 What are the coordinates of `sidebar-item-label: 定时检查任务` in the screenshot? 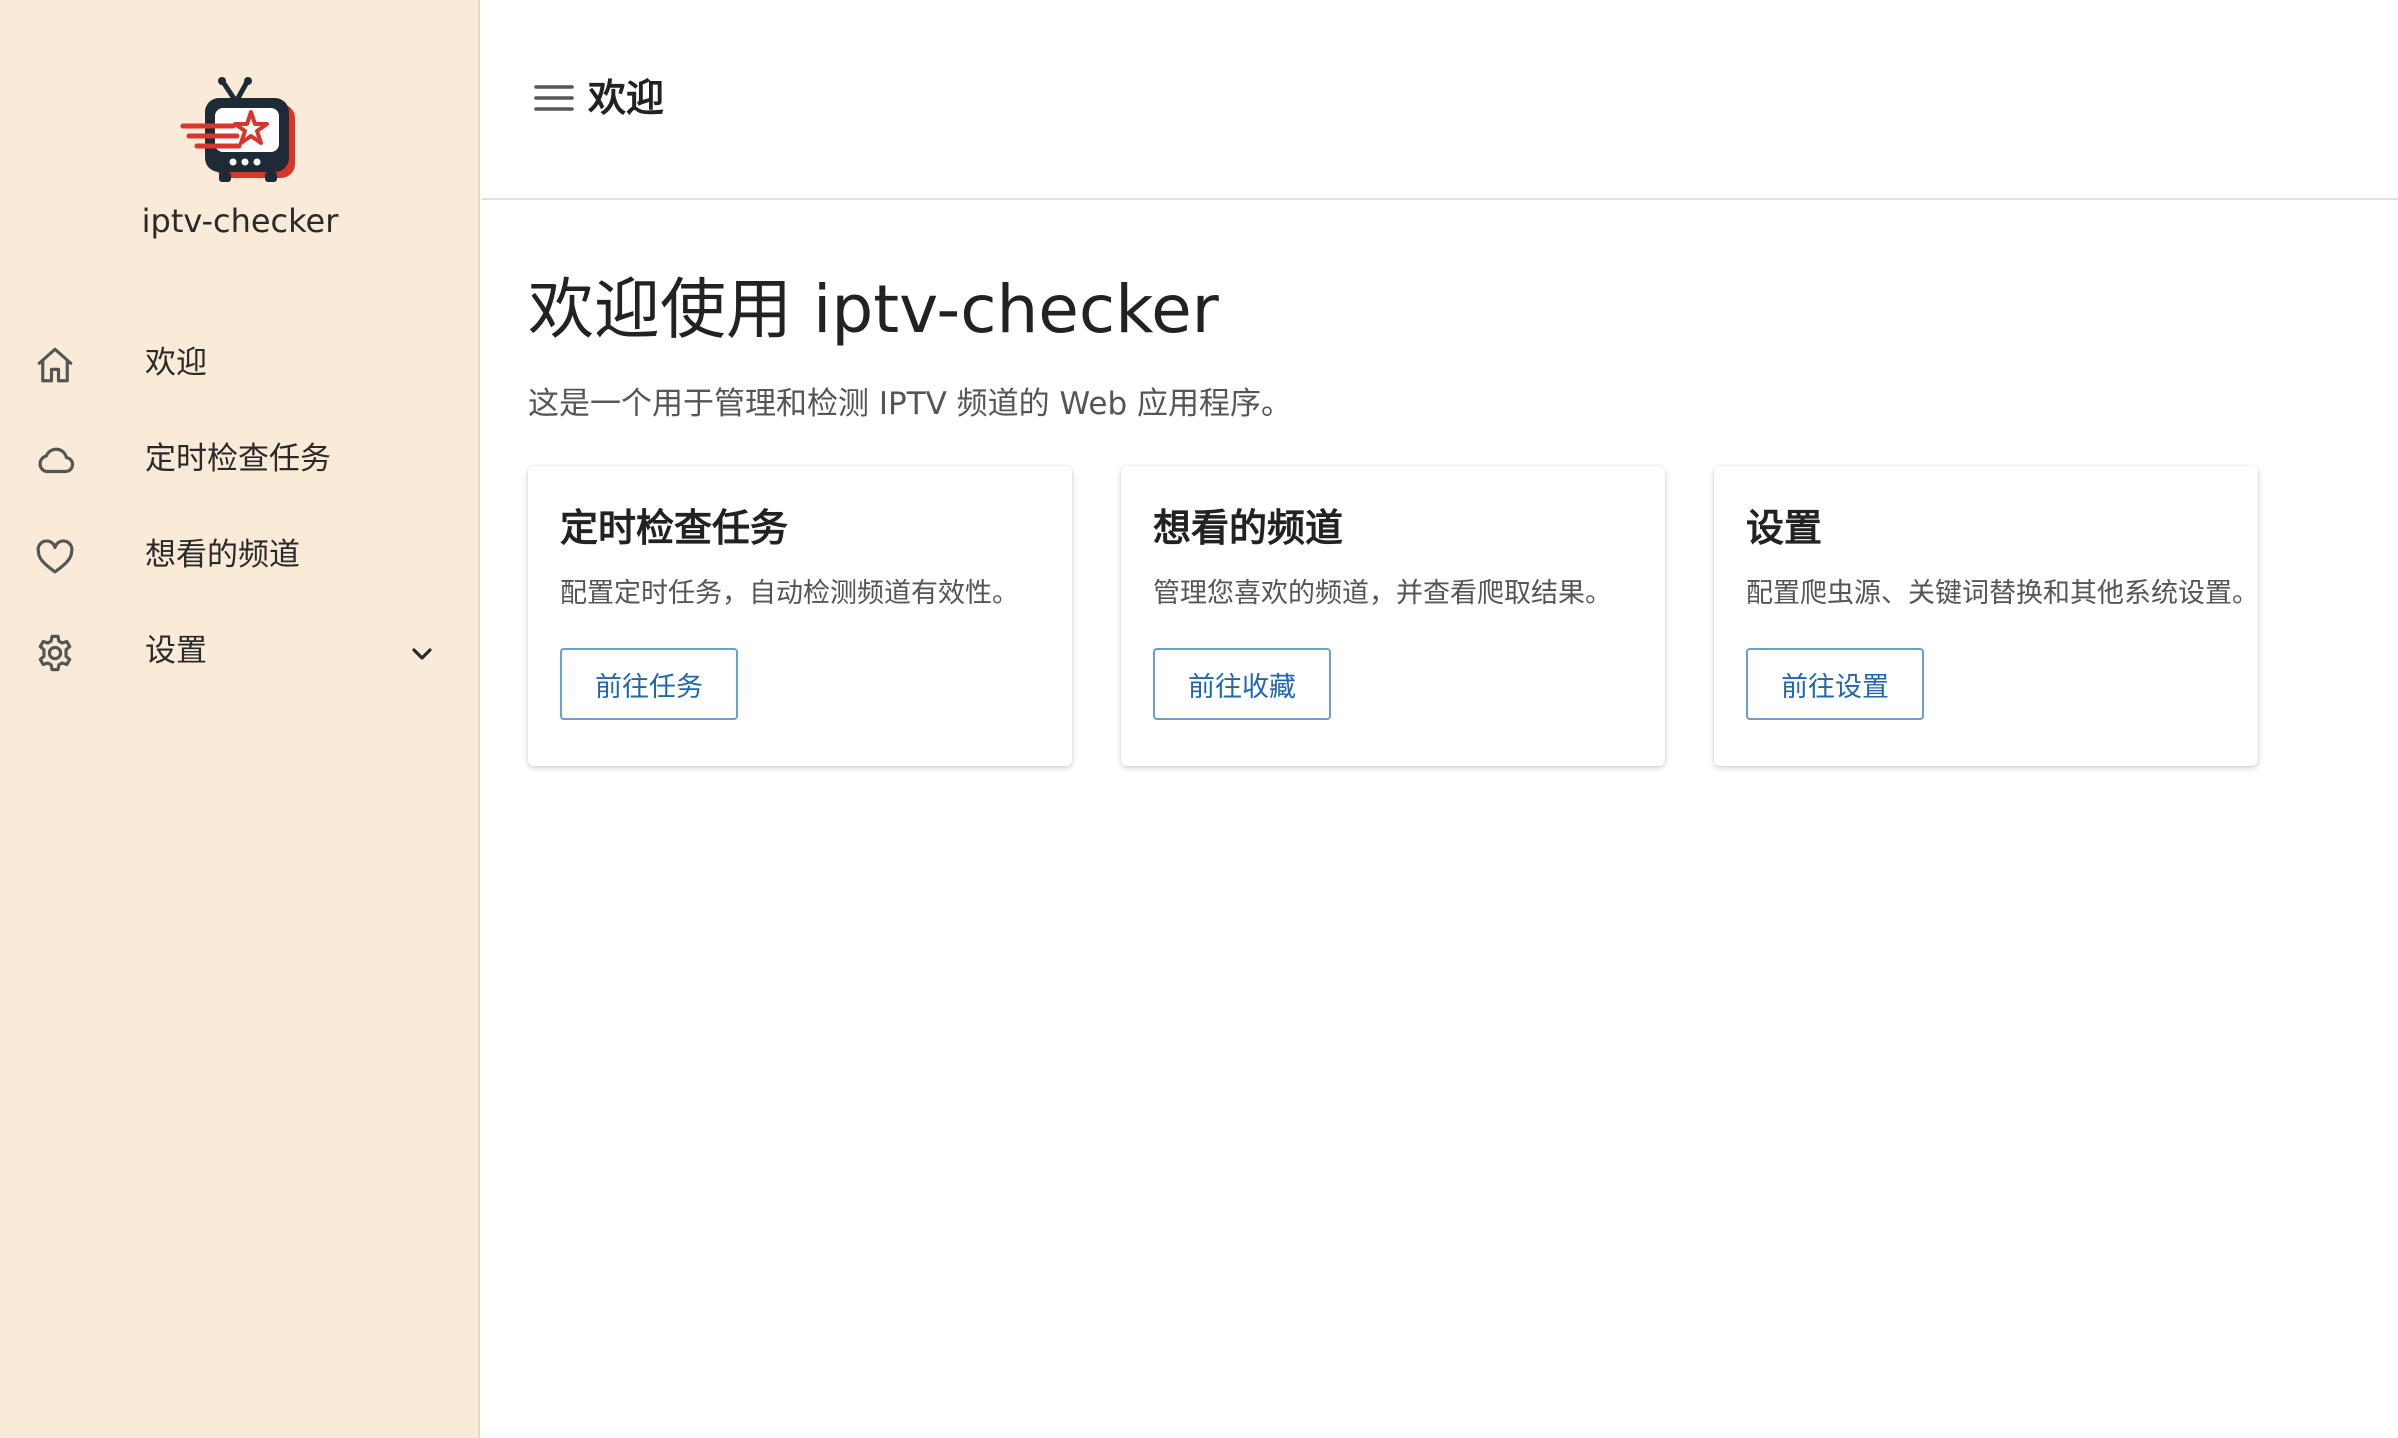 It's located at (238, 459).